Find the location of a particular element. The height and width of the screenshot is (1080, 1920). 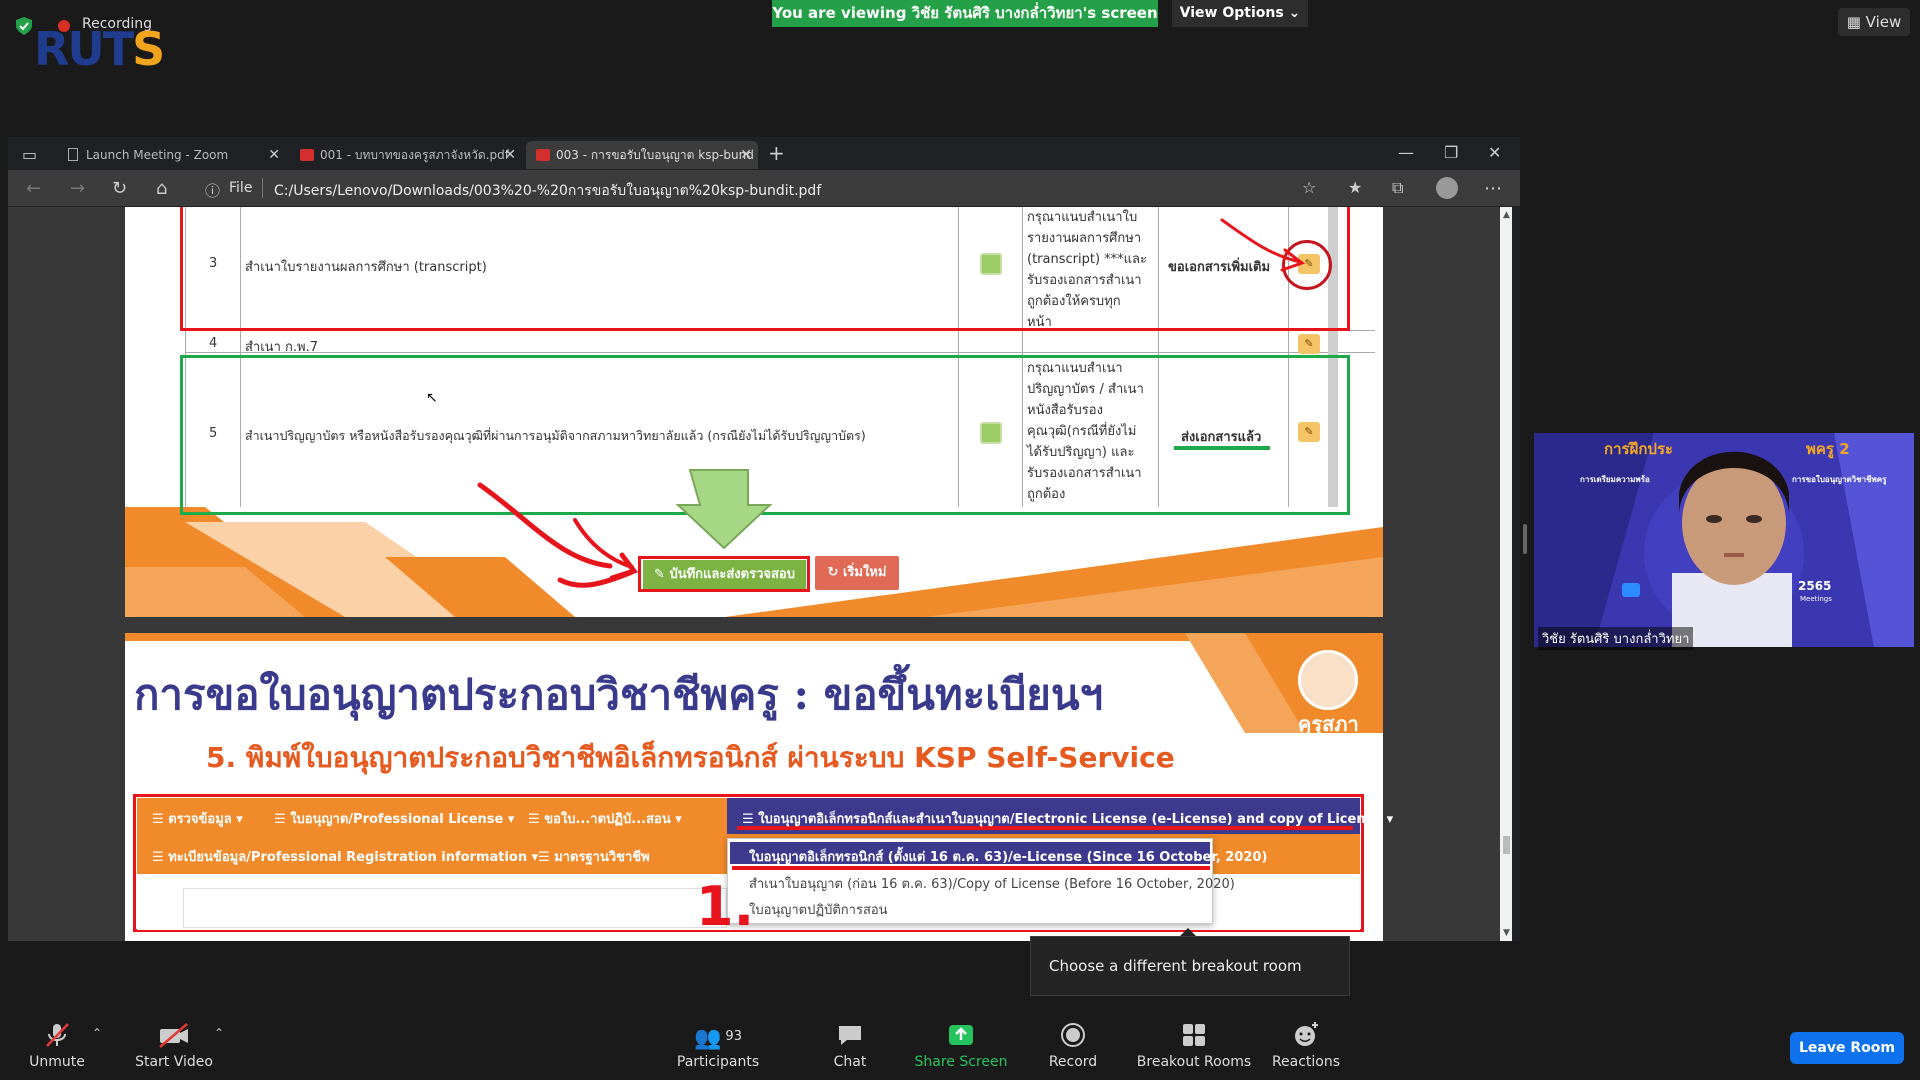

menu-check: ☰ ตรวจข้อมูล ▾ is located at coordinates (197, 818).